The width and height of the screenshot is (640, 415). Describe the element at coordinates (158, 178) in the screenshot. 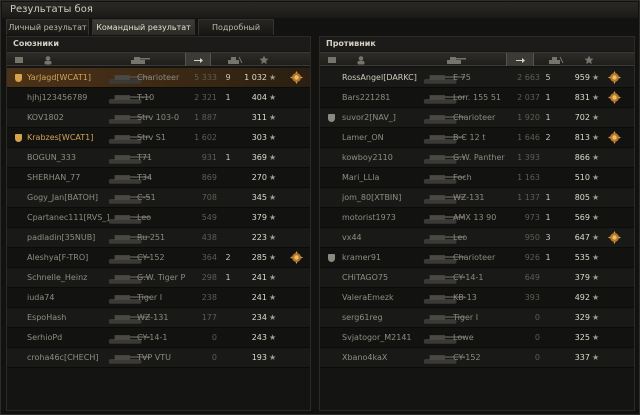

I see `table-row: SHERHAN_77 T34 869 270 ★` at that location.